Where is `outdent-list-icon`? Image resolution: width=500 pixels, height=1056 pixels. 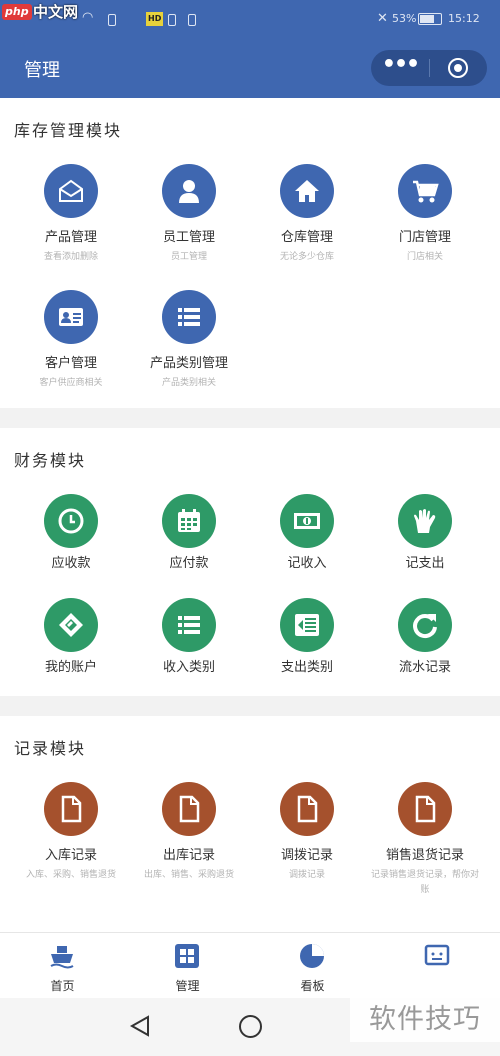
outdent-list-icon is located at coordinates (307, 625).